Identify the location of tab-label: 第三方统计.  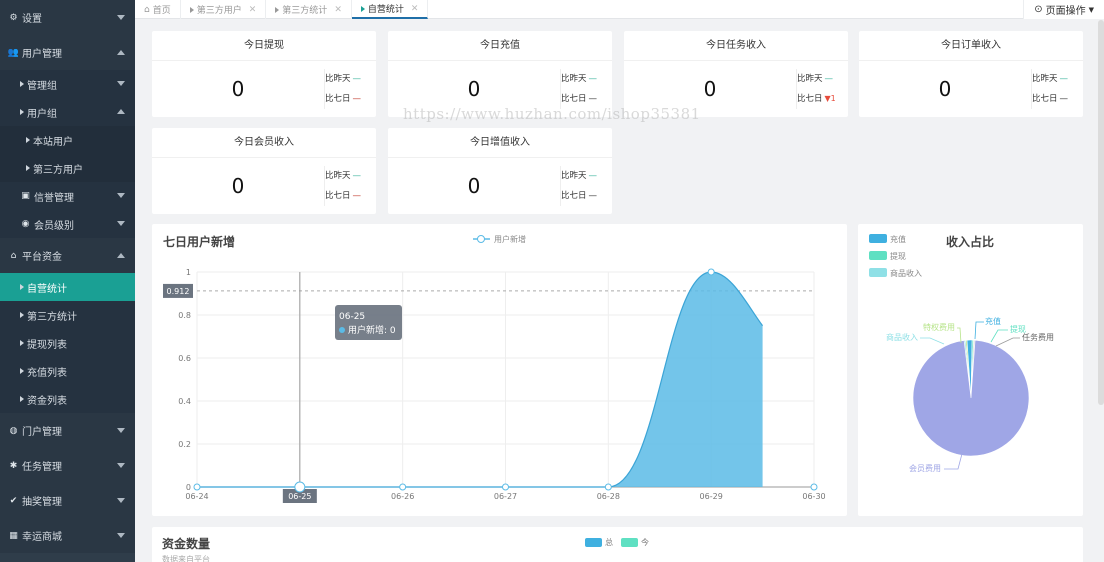
(305, 11).